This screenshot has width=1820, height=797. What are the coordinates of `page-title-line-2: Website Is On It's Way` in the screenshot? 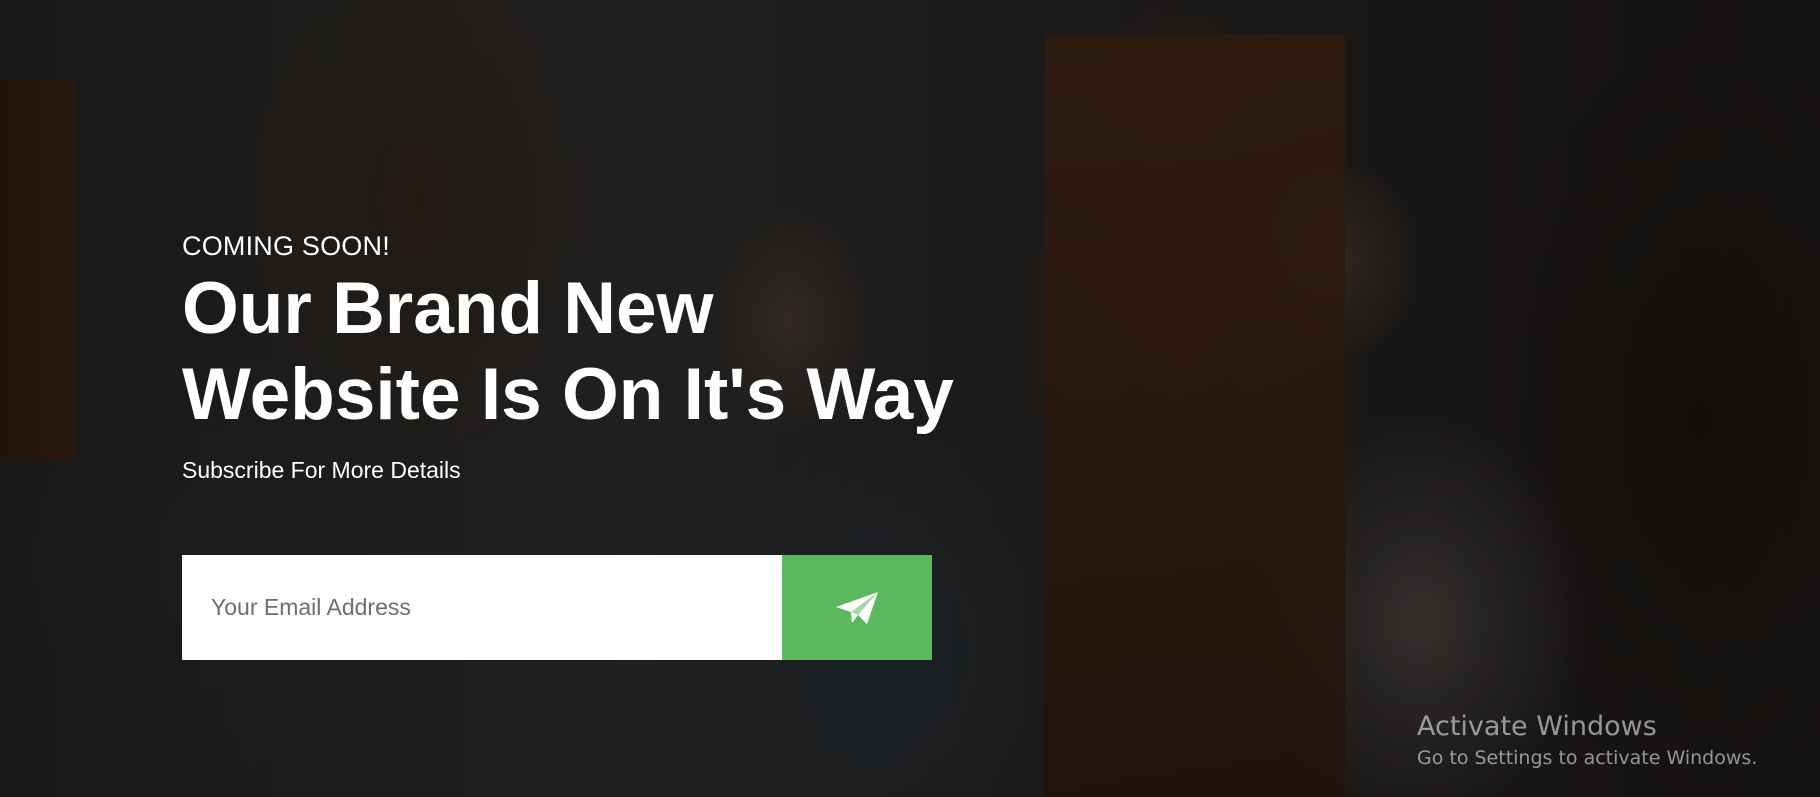 It's located at (568, 394).